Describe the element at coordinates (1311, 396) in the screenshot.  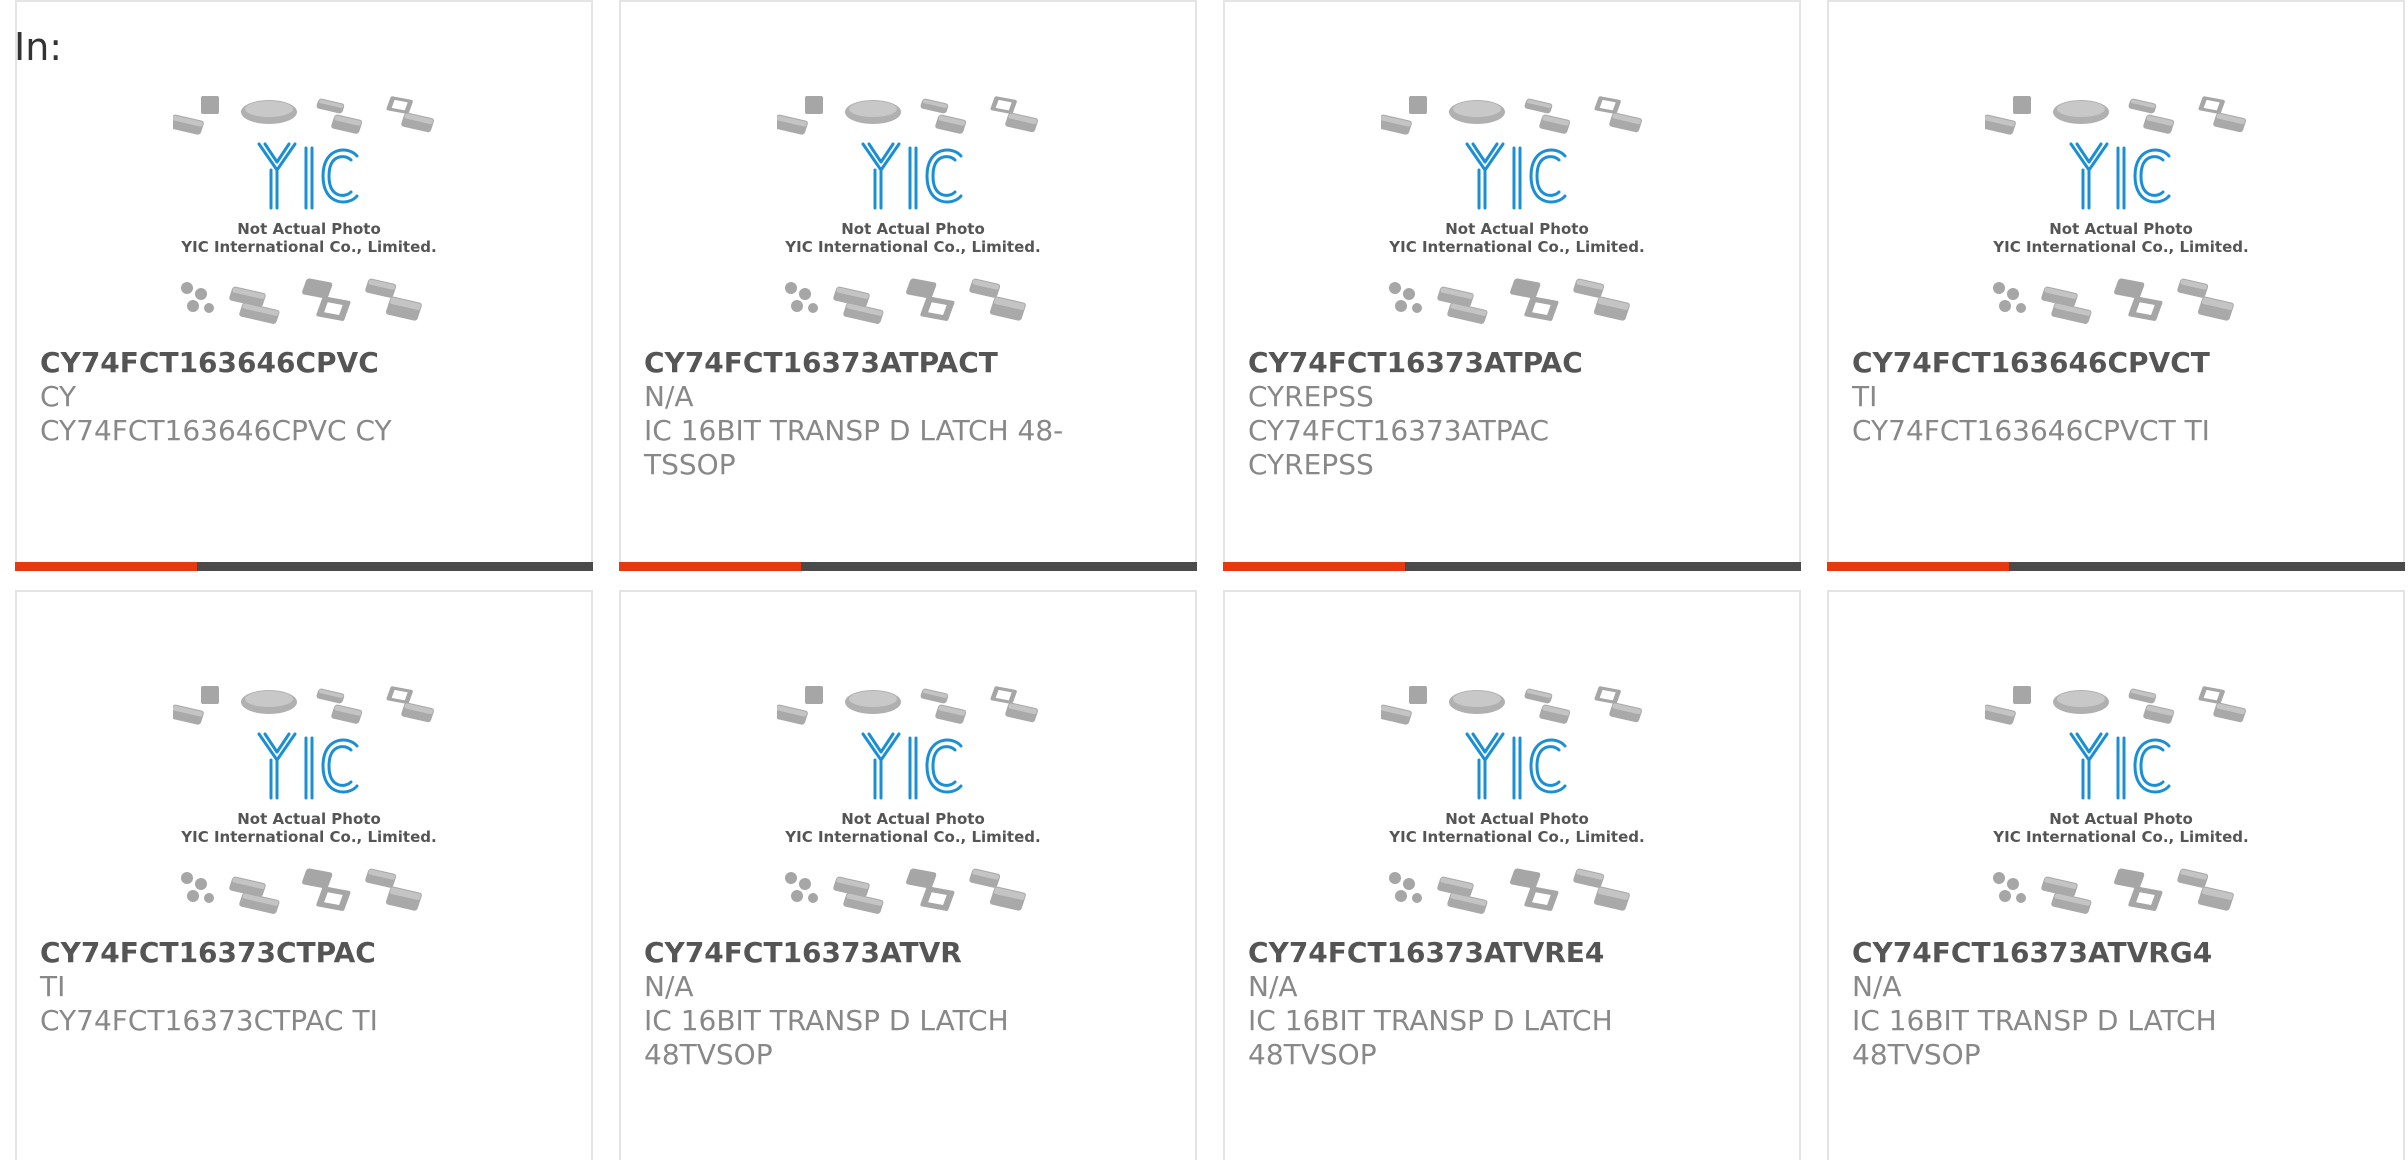
I see `manufacturer: CYREPSS` at that location.